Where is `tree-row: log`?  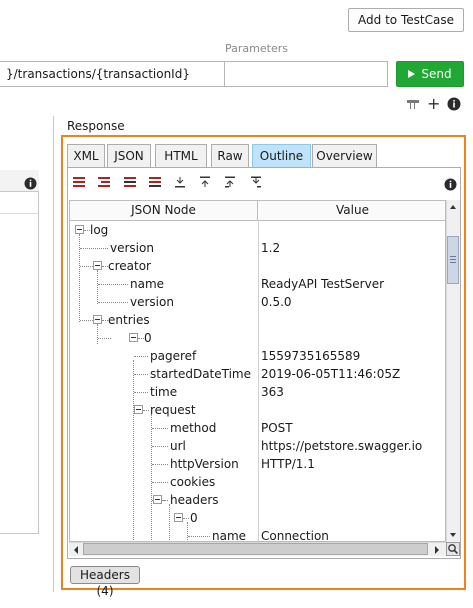
tree-row: log is located at coordinates (257, 230).